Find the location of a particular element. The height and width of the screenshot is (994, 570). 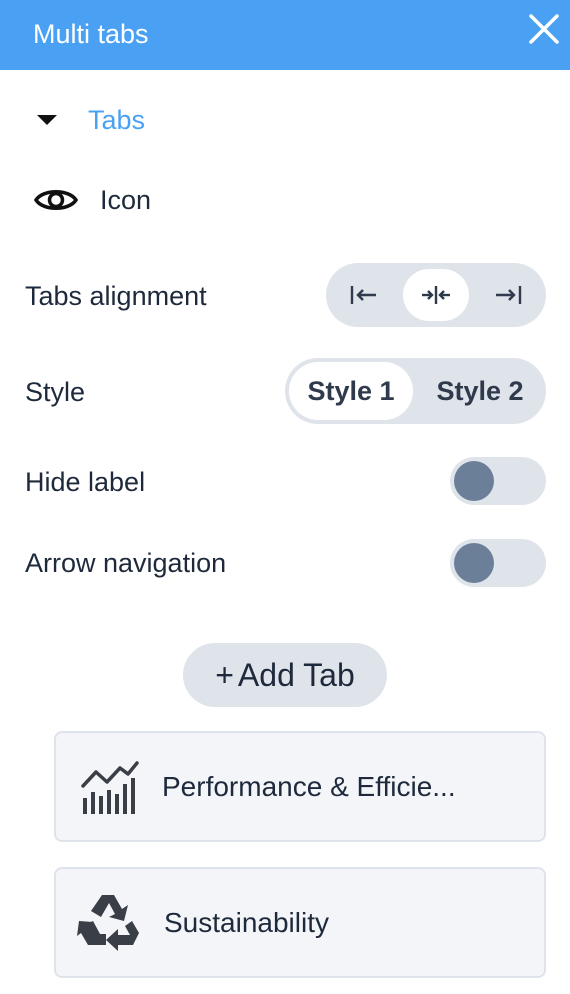

align-center-icon is located at coordinates (436, 295).